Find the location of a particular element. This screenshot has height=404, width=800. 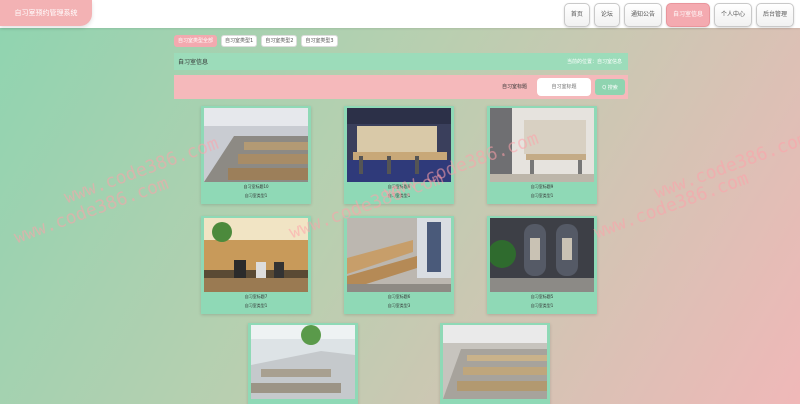

room-title: 自习室标题7 is located at coordinates (256, 296).